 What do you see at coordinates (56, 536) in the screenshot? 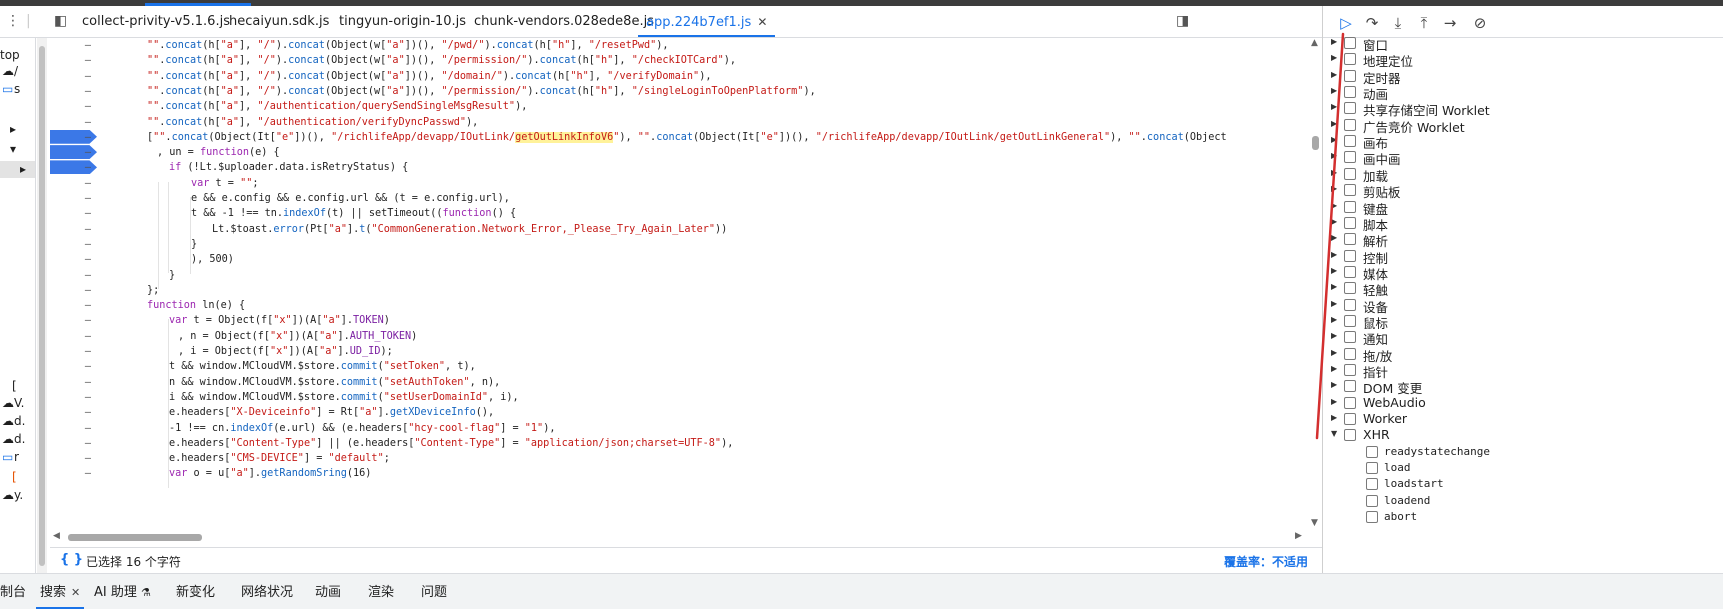
I see `scroll-left-icon: ◀` at bounding box center [56, 536].